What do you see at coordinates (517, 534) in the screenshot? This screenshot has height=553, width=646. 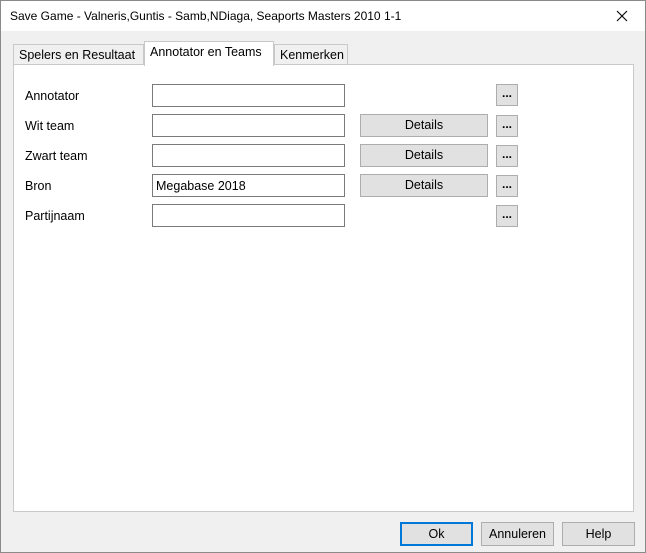 I see `cancel-button: Annuleren` at bounding box center [517, 534].